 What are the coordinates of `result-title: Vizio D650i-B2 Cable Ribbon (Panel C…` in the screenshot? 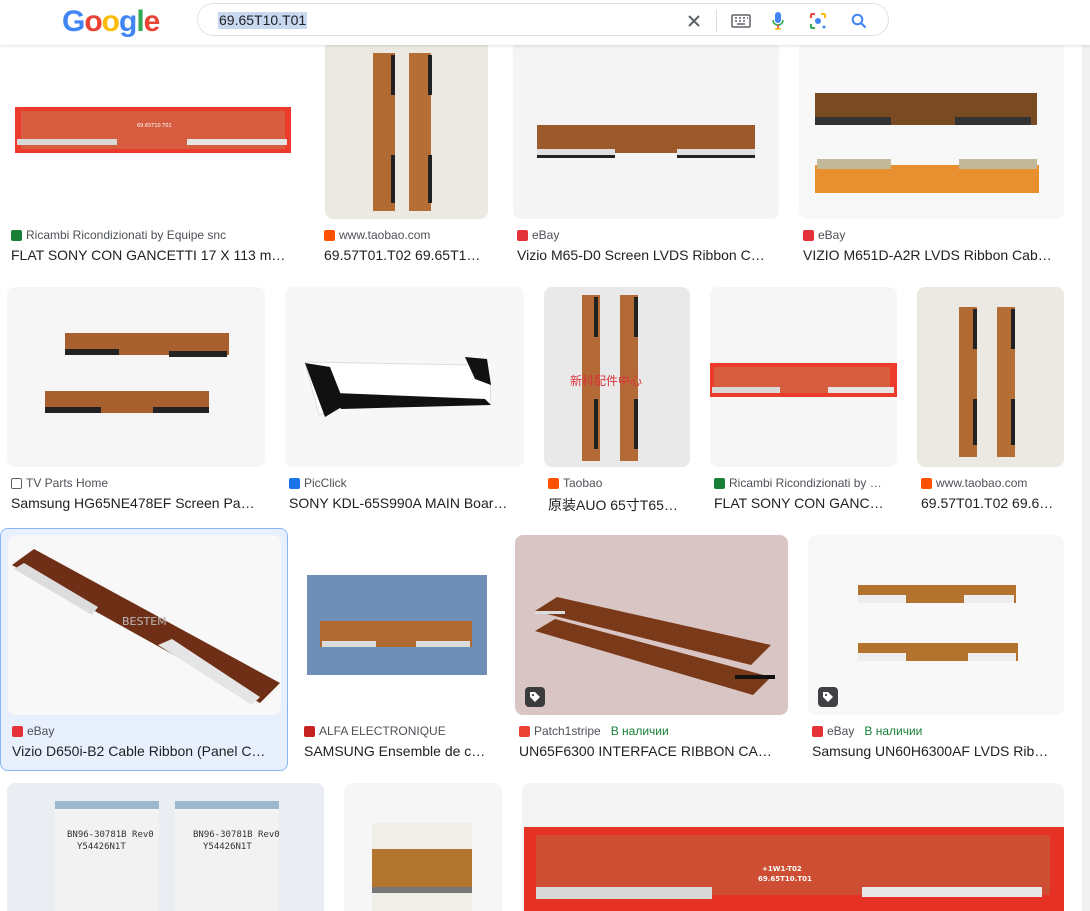 It's located at (147, 751).